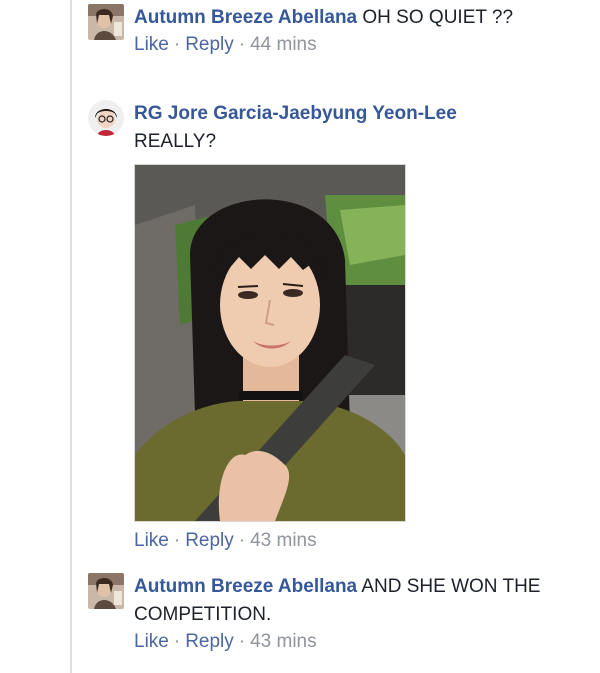 The image size is (600, 673). What do you see at coordinates (438, 17) in the screenshot?
I see `comment-text: OH SO QUIET ??` at bounding box center [438, 17].